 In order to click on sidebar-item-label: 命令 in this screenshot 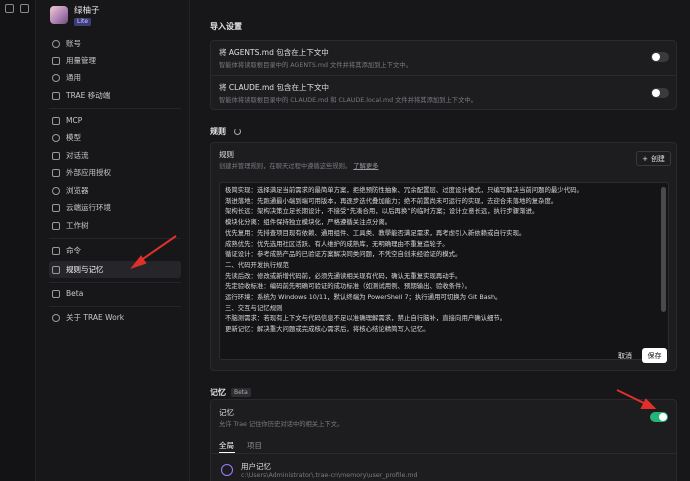, I will do `click(73, 250)`.